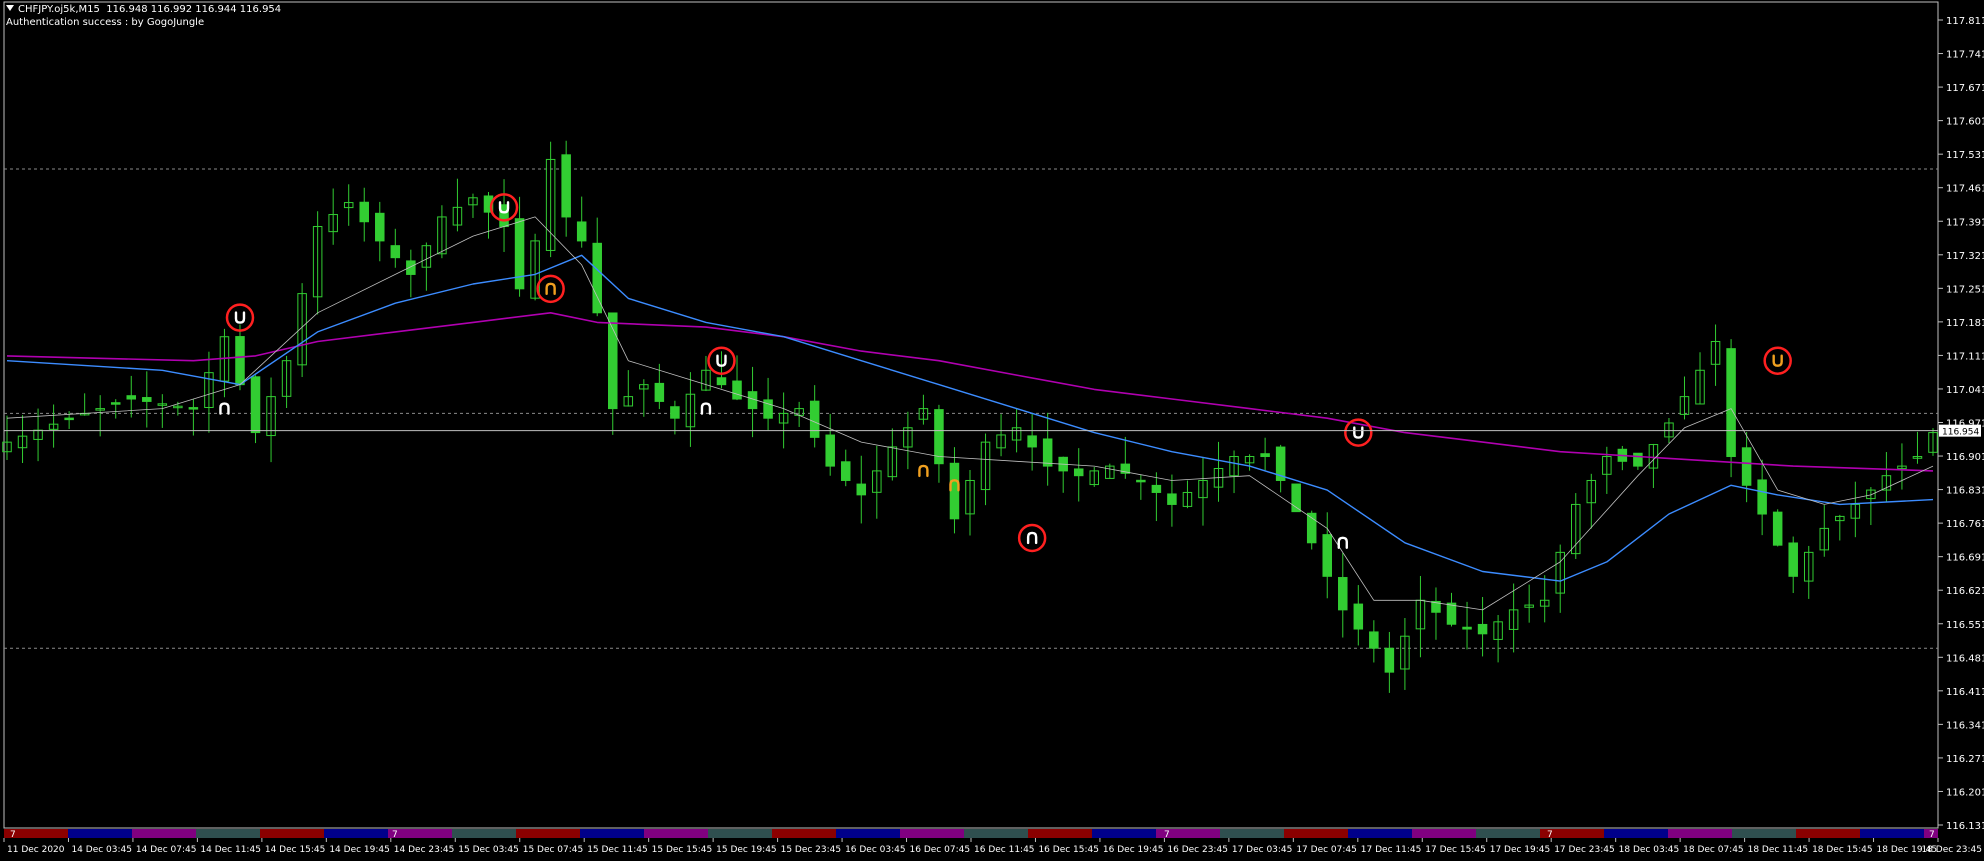 The height and width of the screenshot is (861, 1984). I want to click on y-tick-label: 116.901, so click(1965, 457).